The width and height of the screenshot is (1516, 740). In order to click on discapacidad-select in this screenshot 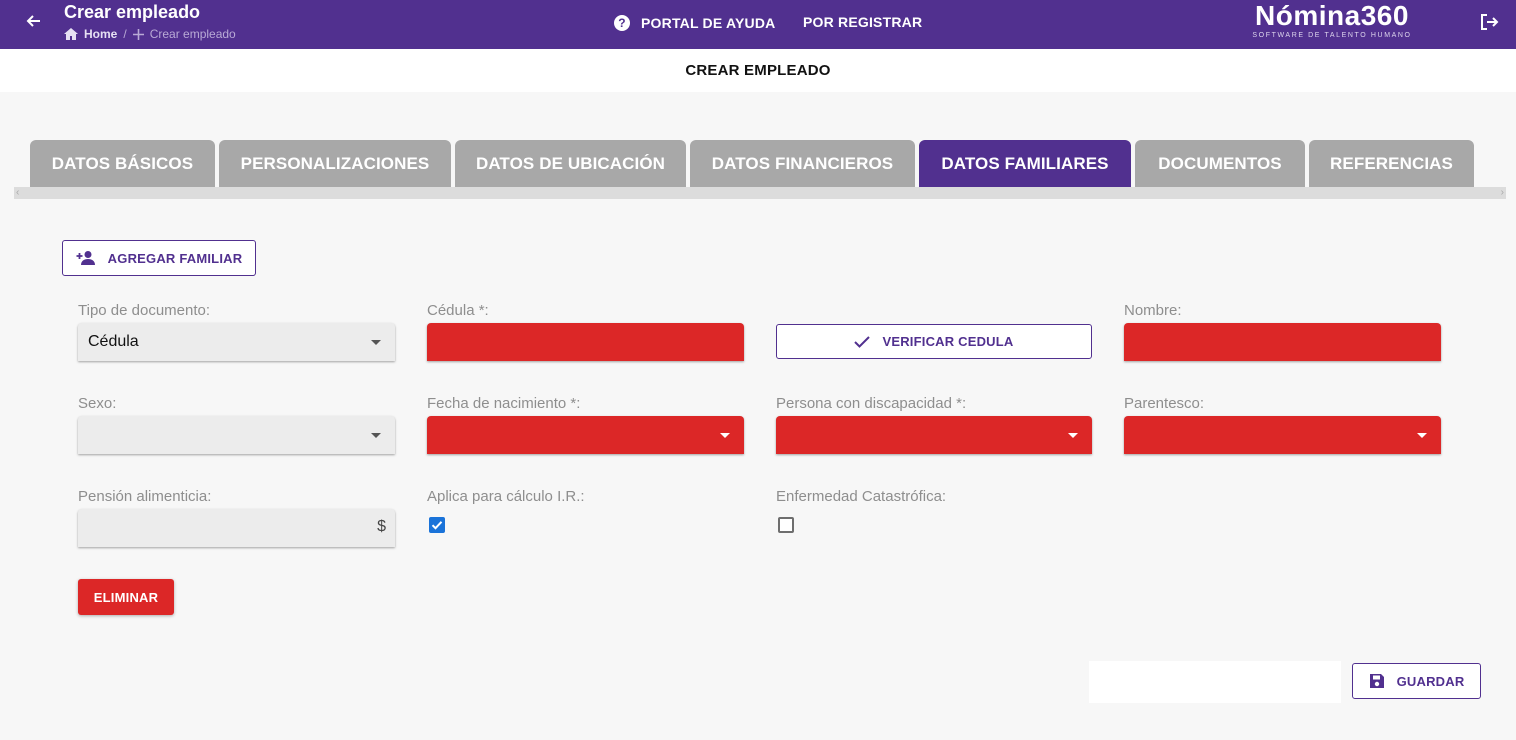, I will do `click(934, 435)`.